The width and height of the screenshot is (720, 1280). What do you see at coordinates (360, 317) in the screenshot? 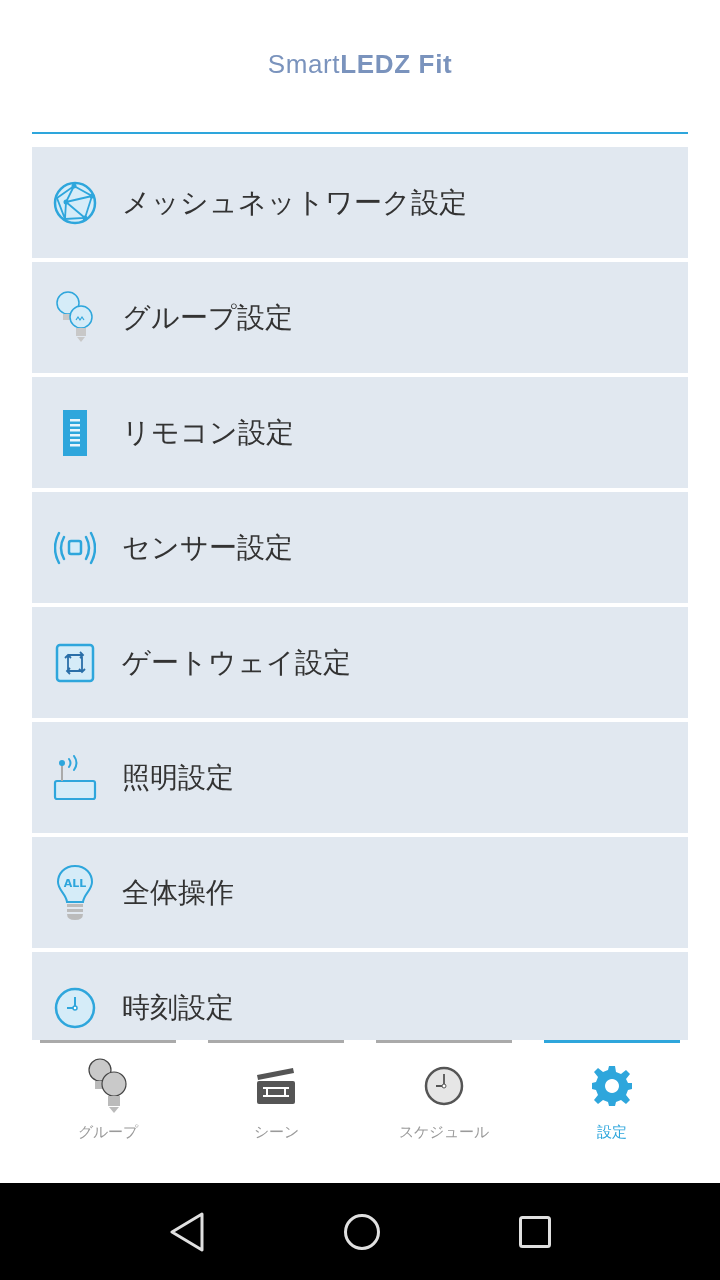
I see `menu-item: グループ設定` at bounding box center [360, 317].